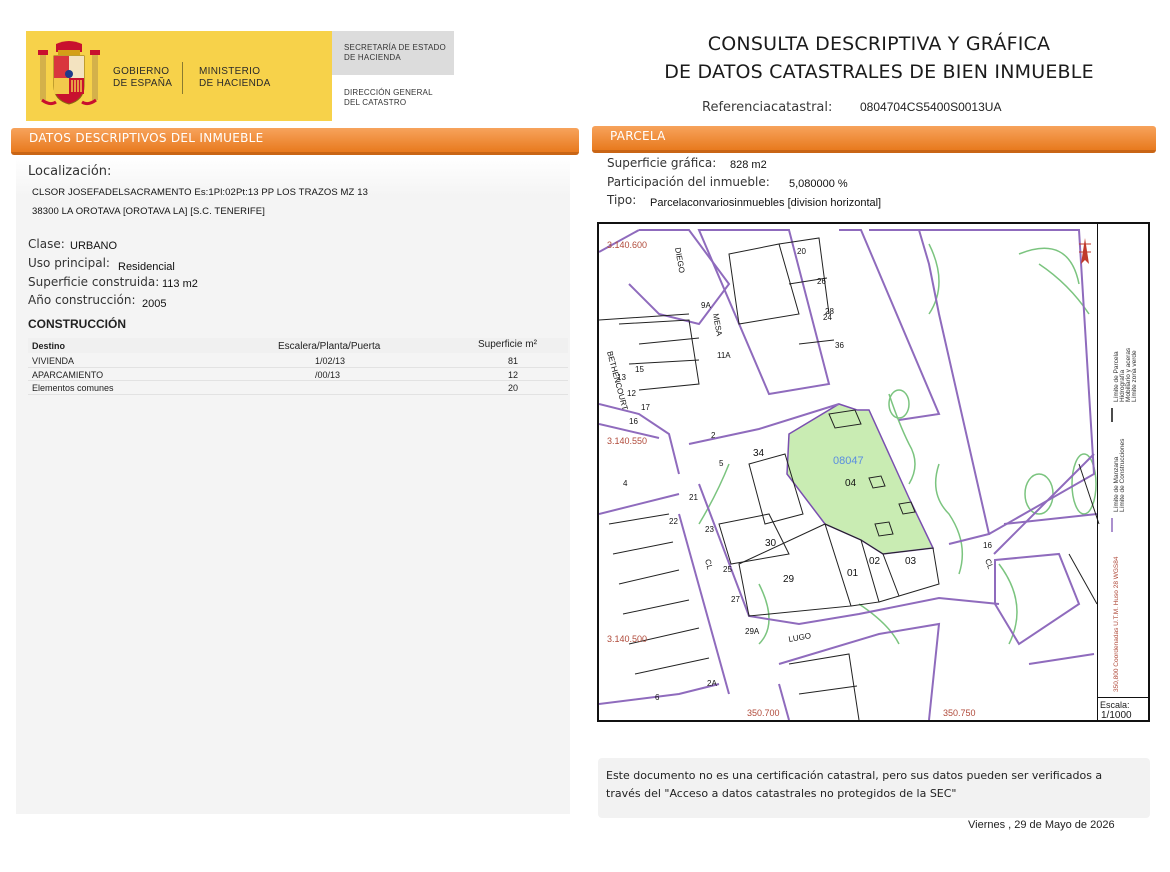 The width and height of the screenshot is (1170, 872). I want to click on legend-label: Límite zona verde, so click(1134, 376).